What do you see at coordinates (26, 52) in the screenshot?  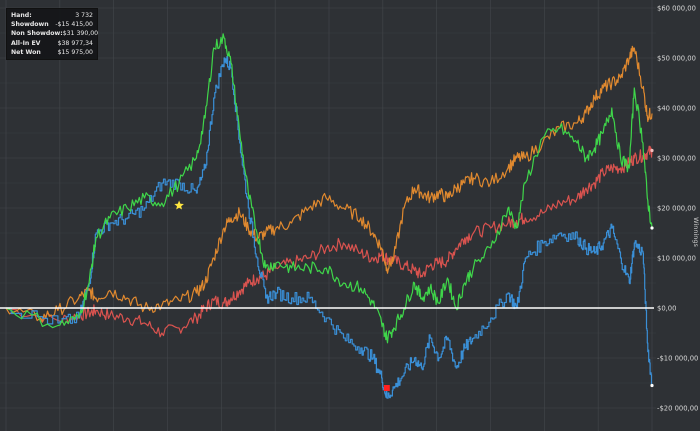 I see `stat-label: Net Won` at bounding box center [26, 52].